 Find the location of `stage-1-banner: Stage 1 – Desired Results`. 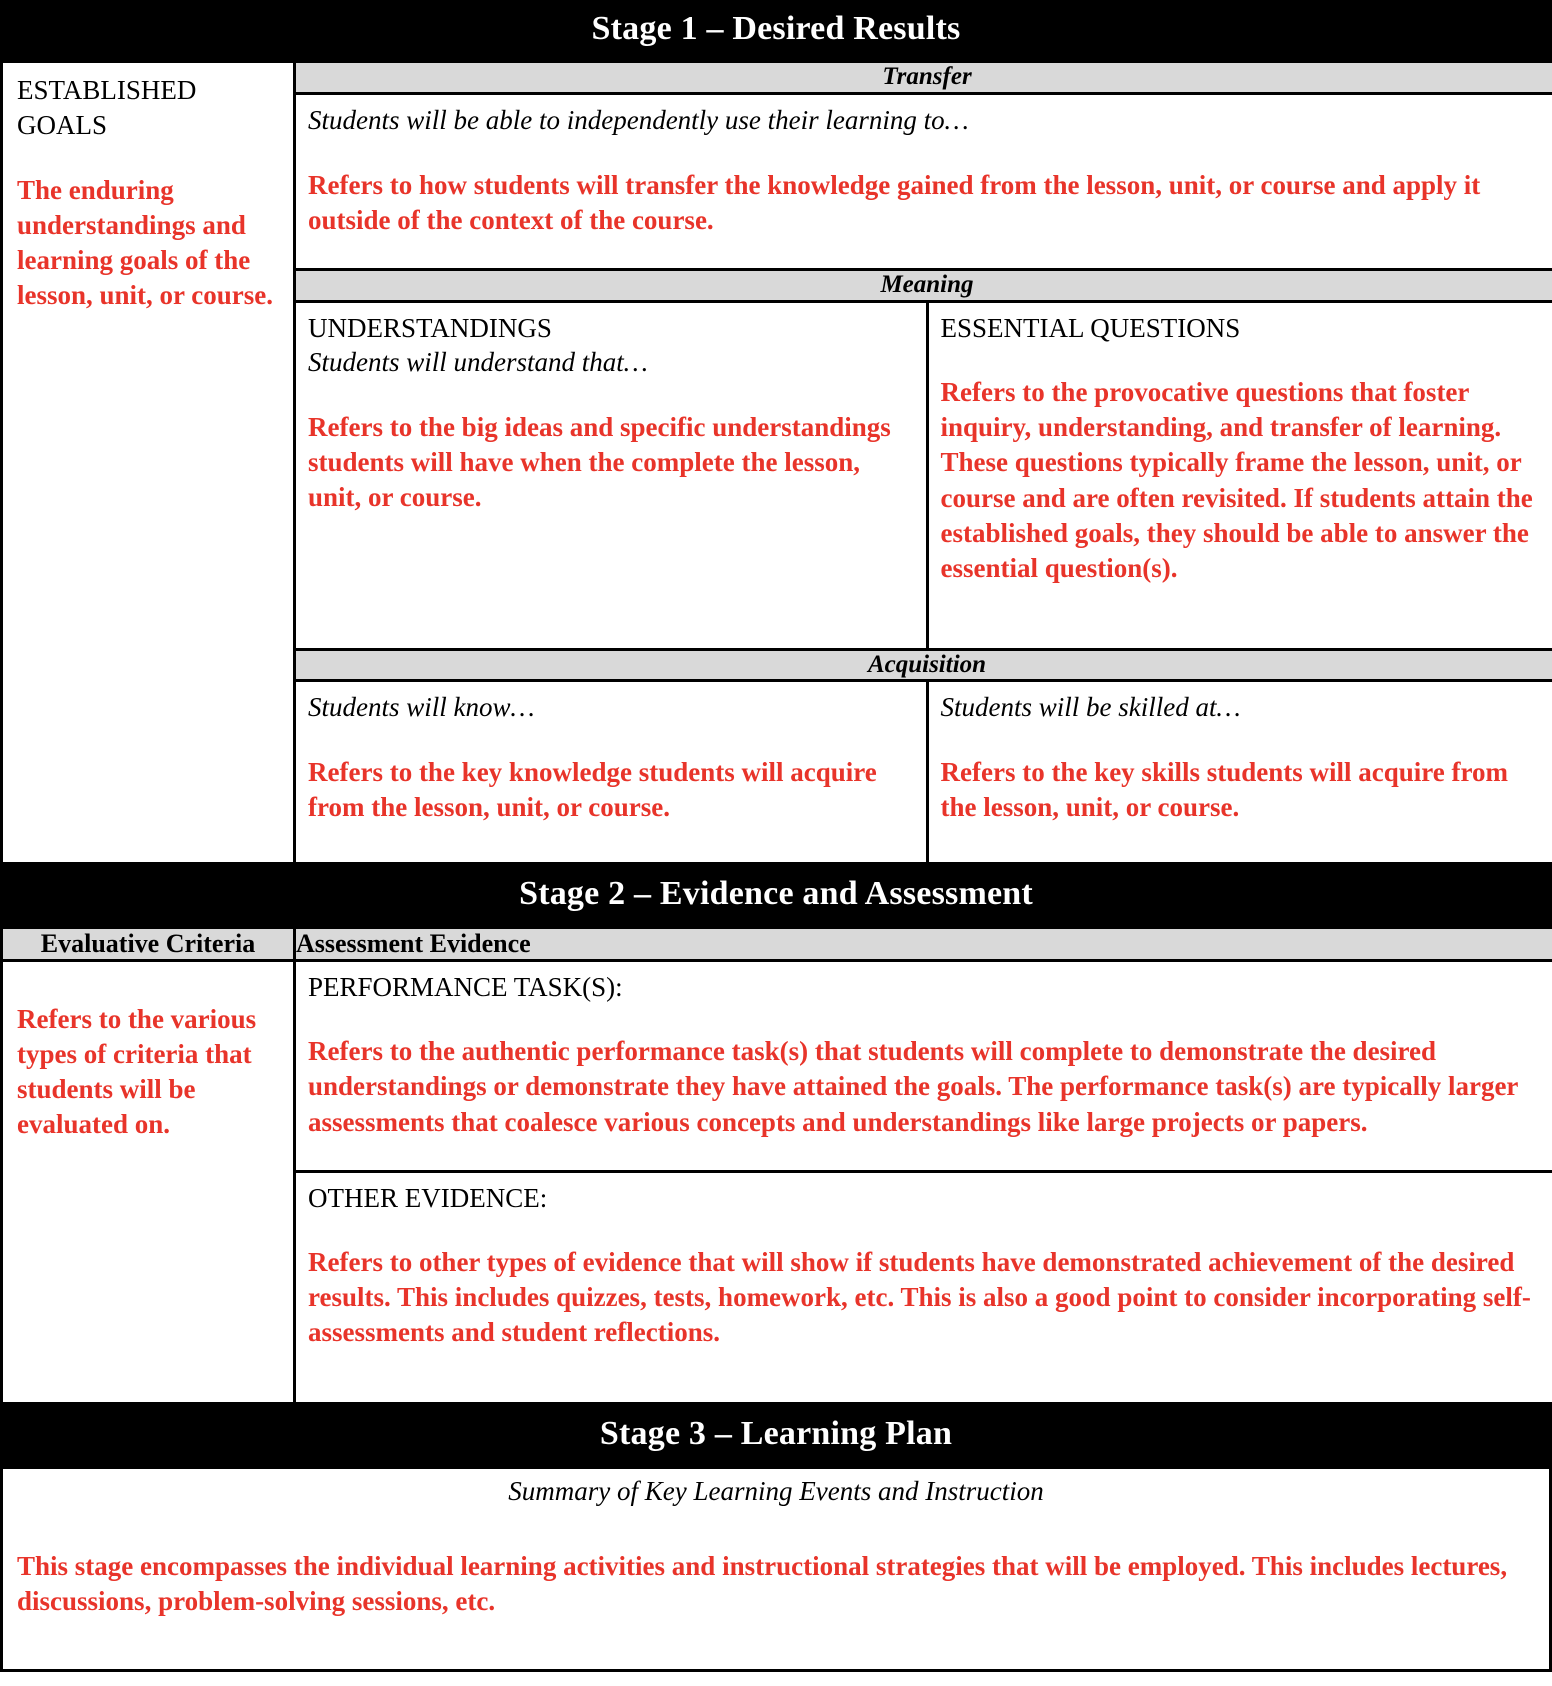

stage-1-banner: Stage 1 – Desired Results is located at coordinates (776, 30).